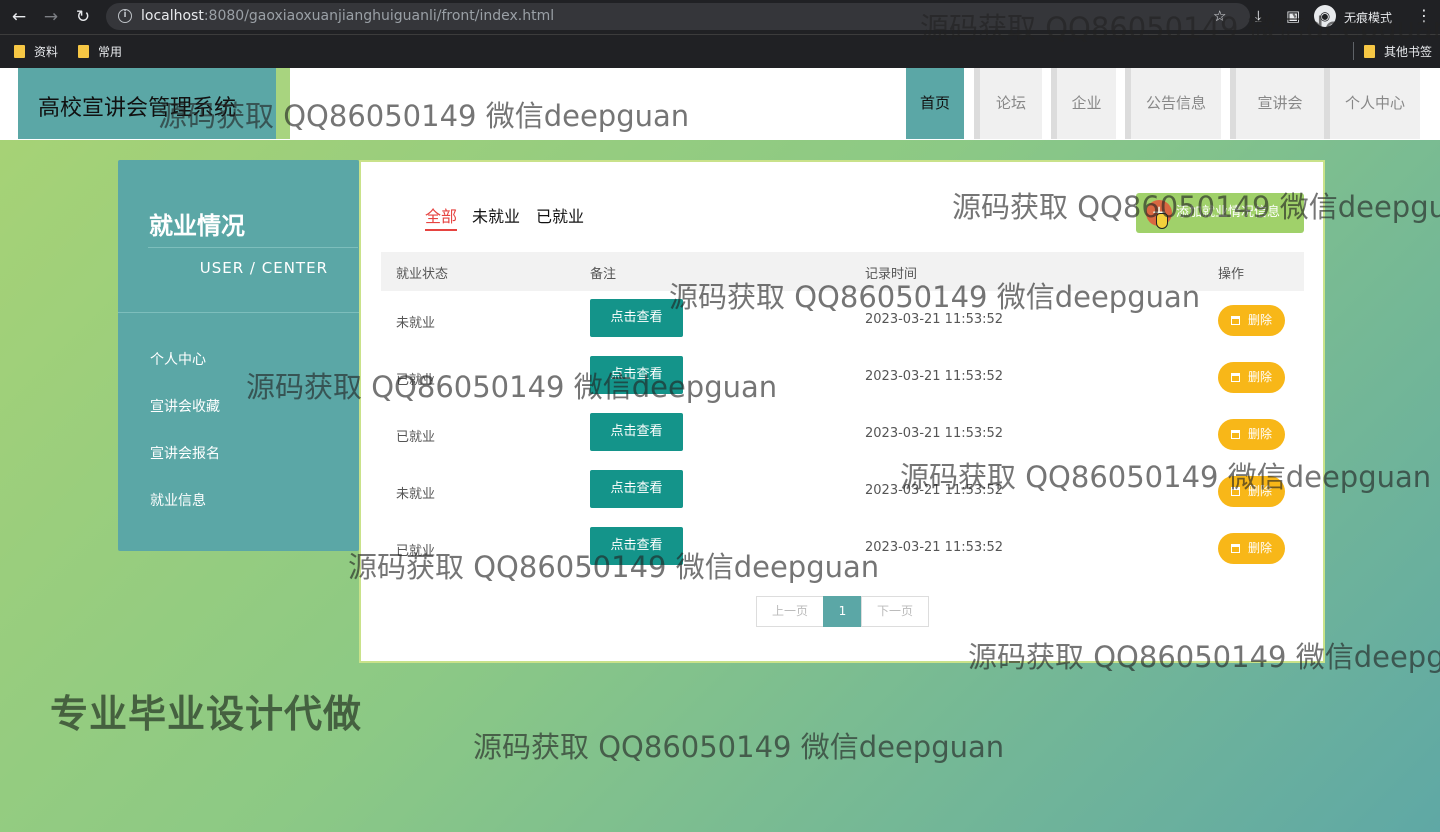 The image size is (1440, 832). Describe the element at coordinates (1325, 16) in the screenshot. I see `incognito-profile-icon: ◉` at that location.